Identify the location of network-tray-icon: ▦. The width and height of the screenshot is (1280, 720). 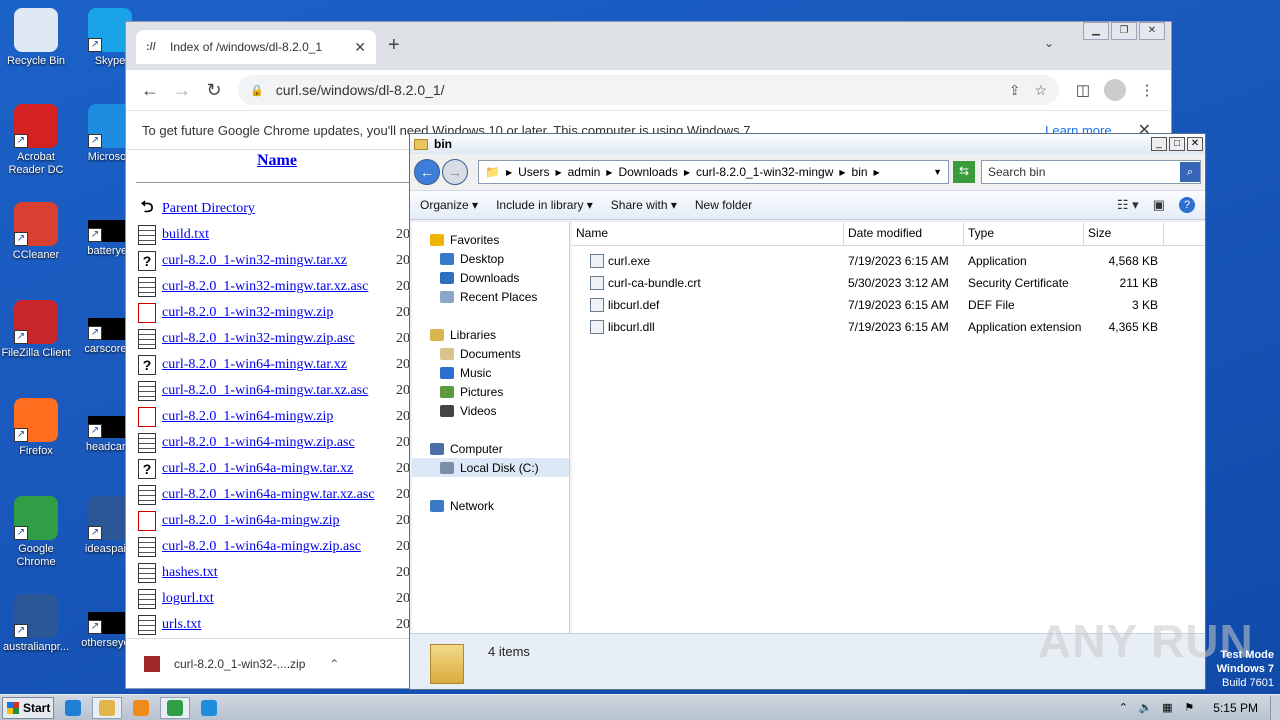
(1167, 708).